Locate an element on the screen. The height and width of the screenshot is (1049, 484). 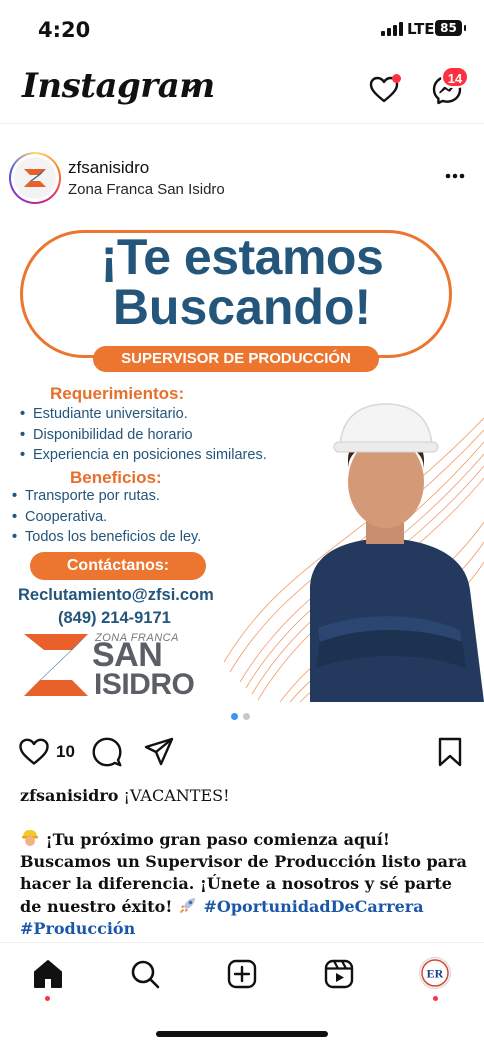
carousel-dot-active is located at coordinates (234, 716).